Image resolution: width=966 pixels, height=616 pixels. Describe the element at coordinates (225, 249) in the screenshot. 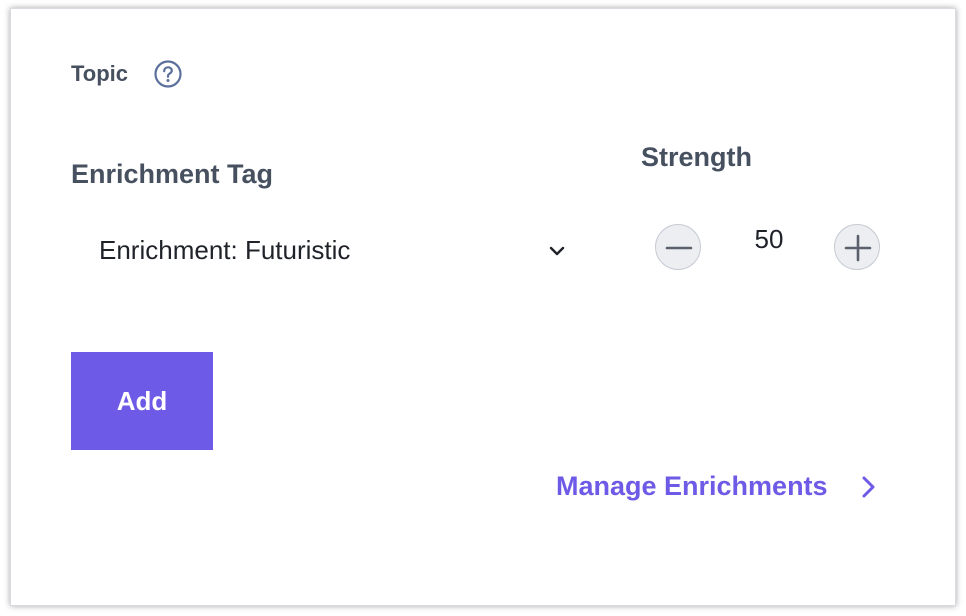

I see `enrichment-tag-value: Enrichment: Futuristic` at that location.